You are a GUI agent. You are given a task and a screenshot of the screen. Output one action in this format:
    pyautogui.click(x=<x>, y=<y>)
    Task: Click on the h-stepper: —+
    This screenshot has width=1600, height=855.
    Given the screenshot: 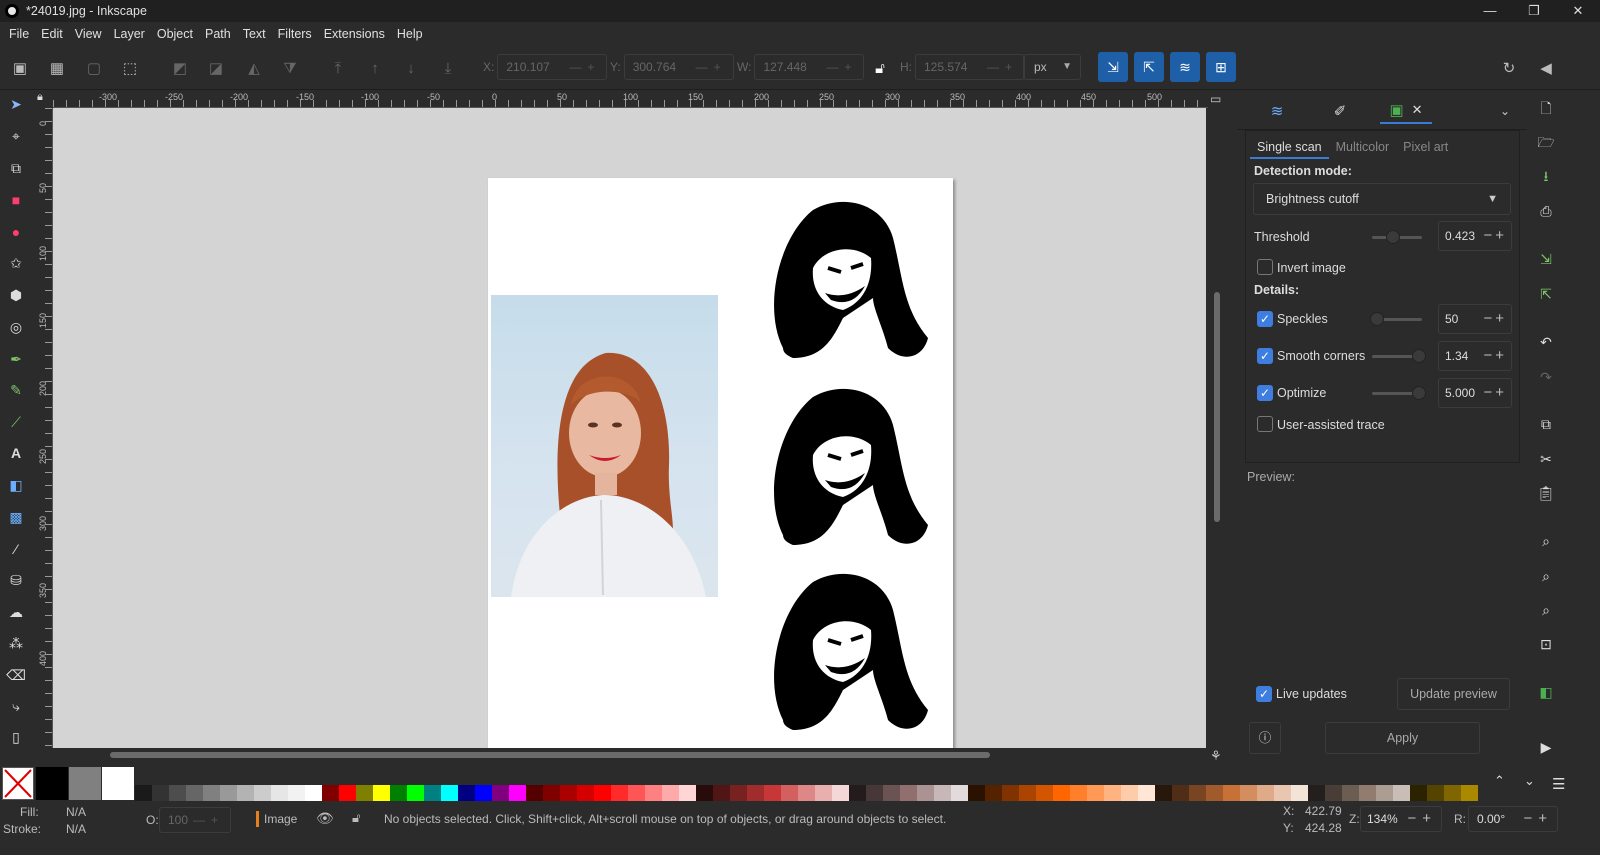 What is the action you would take?
    pyautogui.click(x=1002, y=67)
    